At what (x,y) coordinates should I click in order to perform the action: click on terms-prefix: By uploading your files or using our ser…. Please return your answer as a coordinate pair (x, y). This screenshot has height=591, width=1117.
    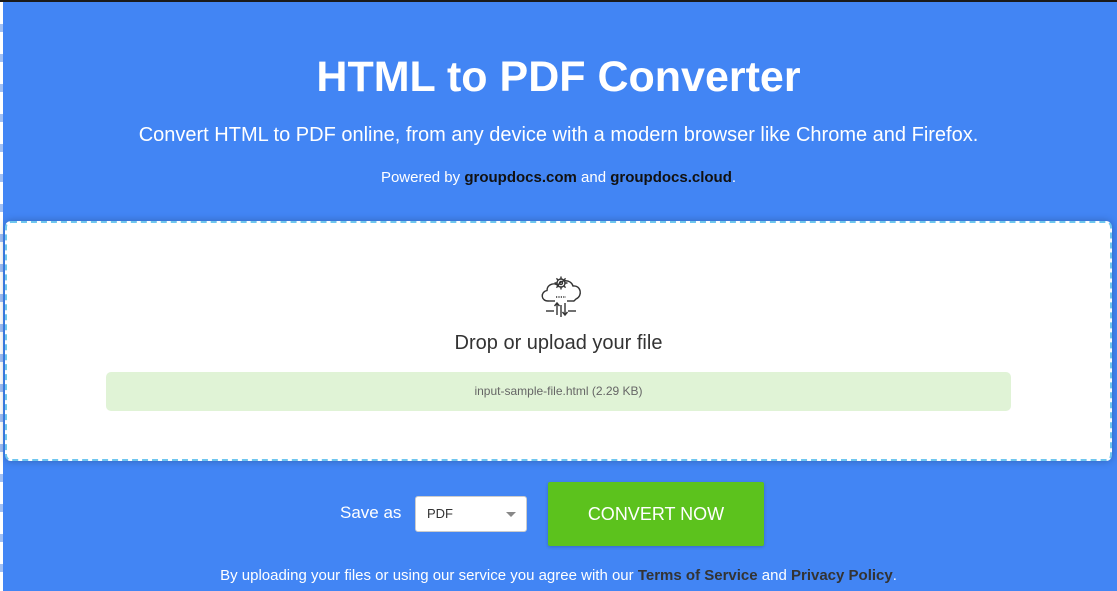
    Looking at the image, I should click on (429, 575).